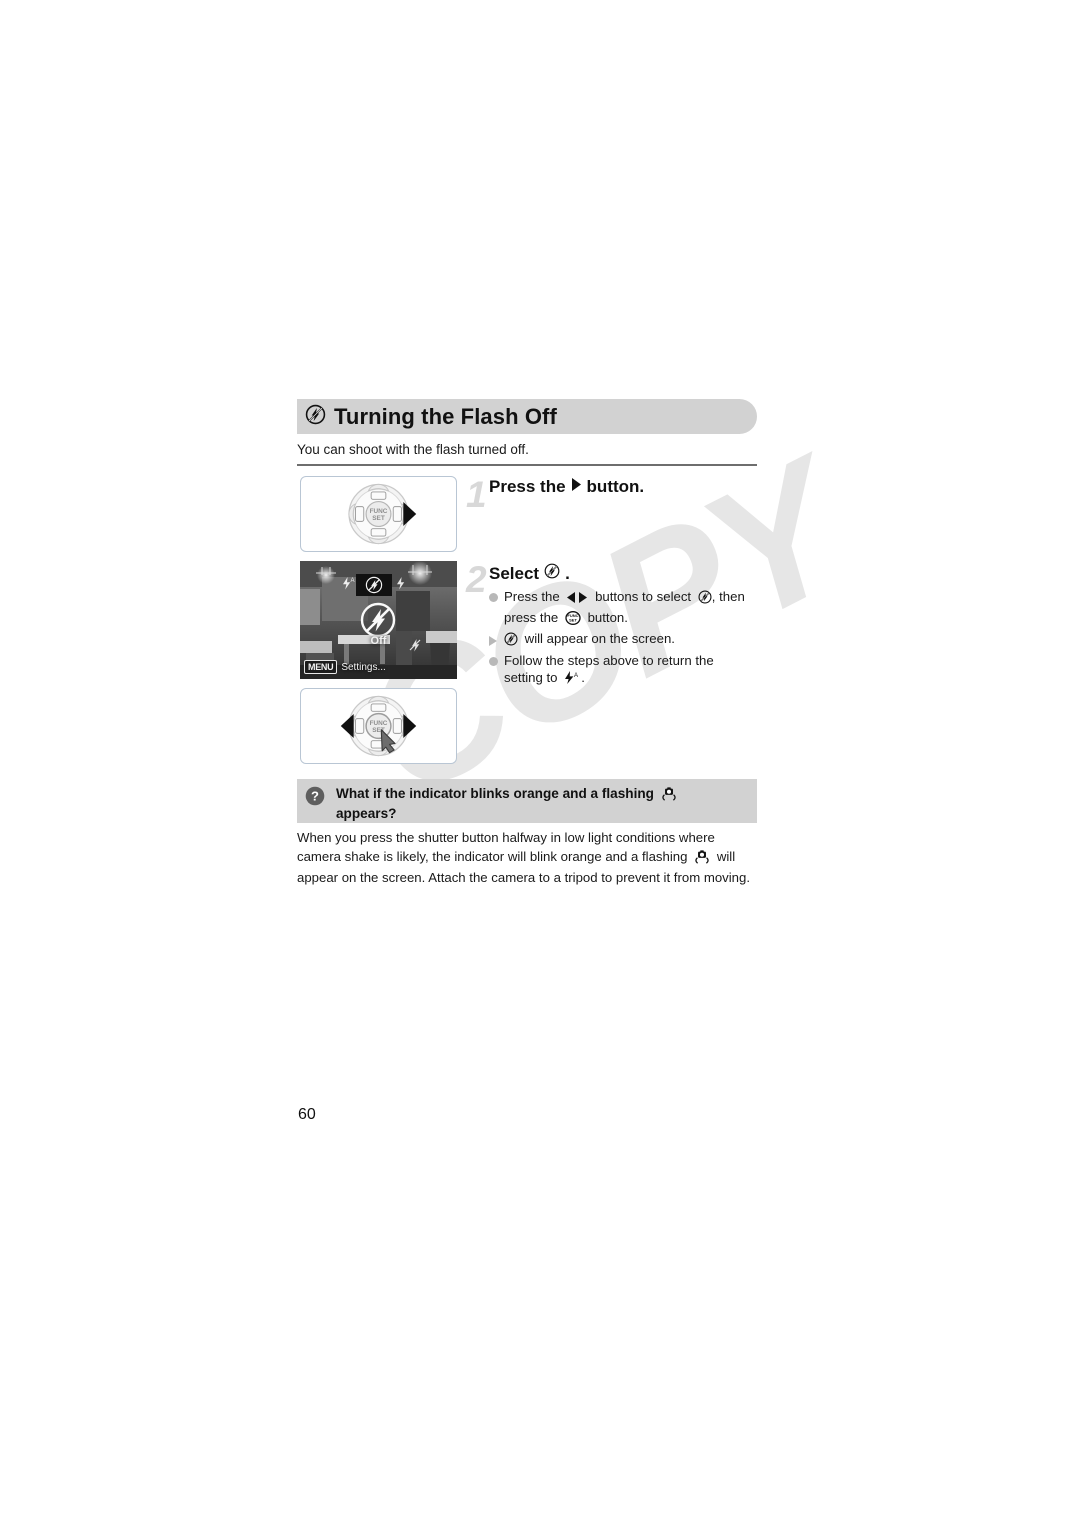 Image resolution: width=1080 pixels, height=1527 pixels. Describe the element at coordinates (531, 677) in the screenshot. I see `bullet-3-part-b: setting to` at that location.